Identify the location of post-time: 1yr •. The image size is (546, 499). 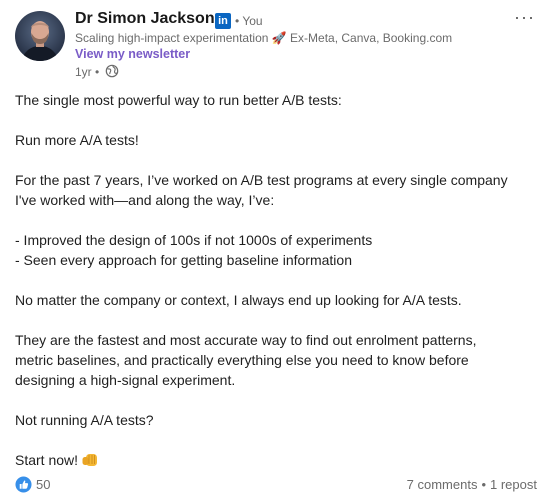
(87, 72).